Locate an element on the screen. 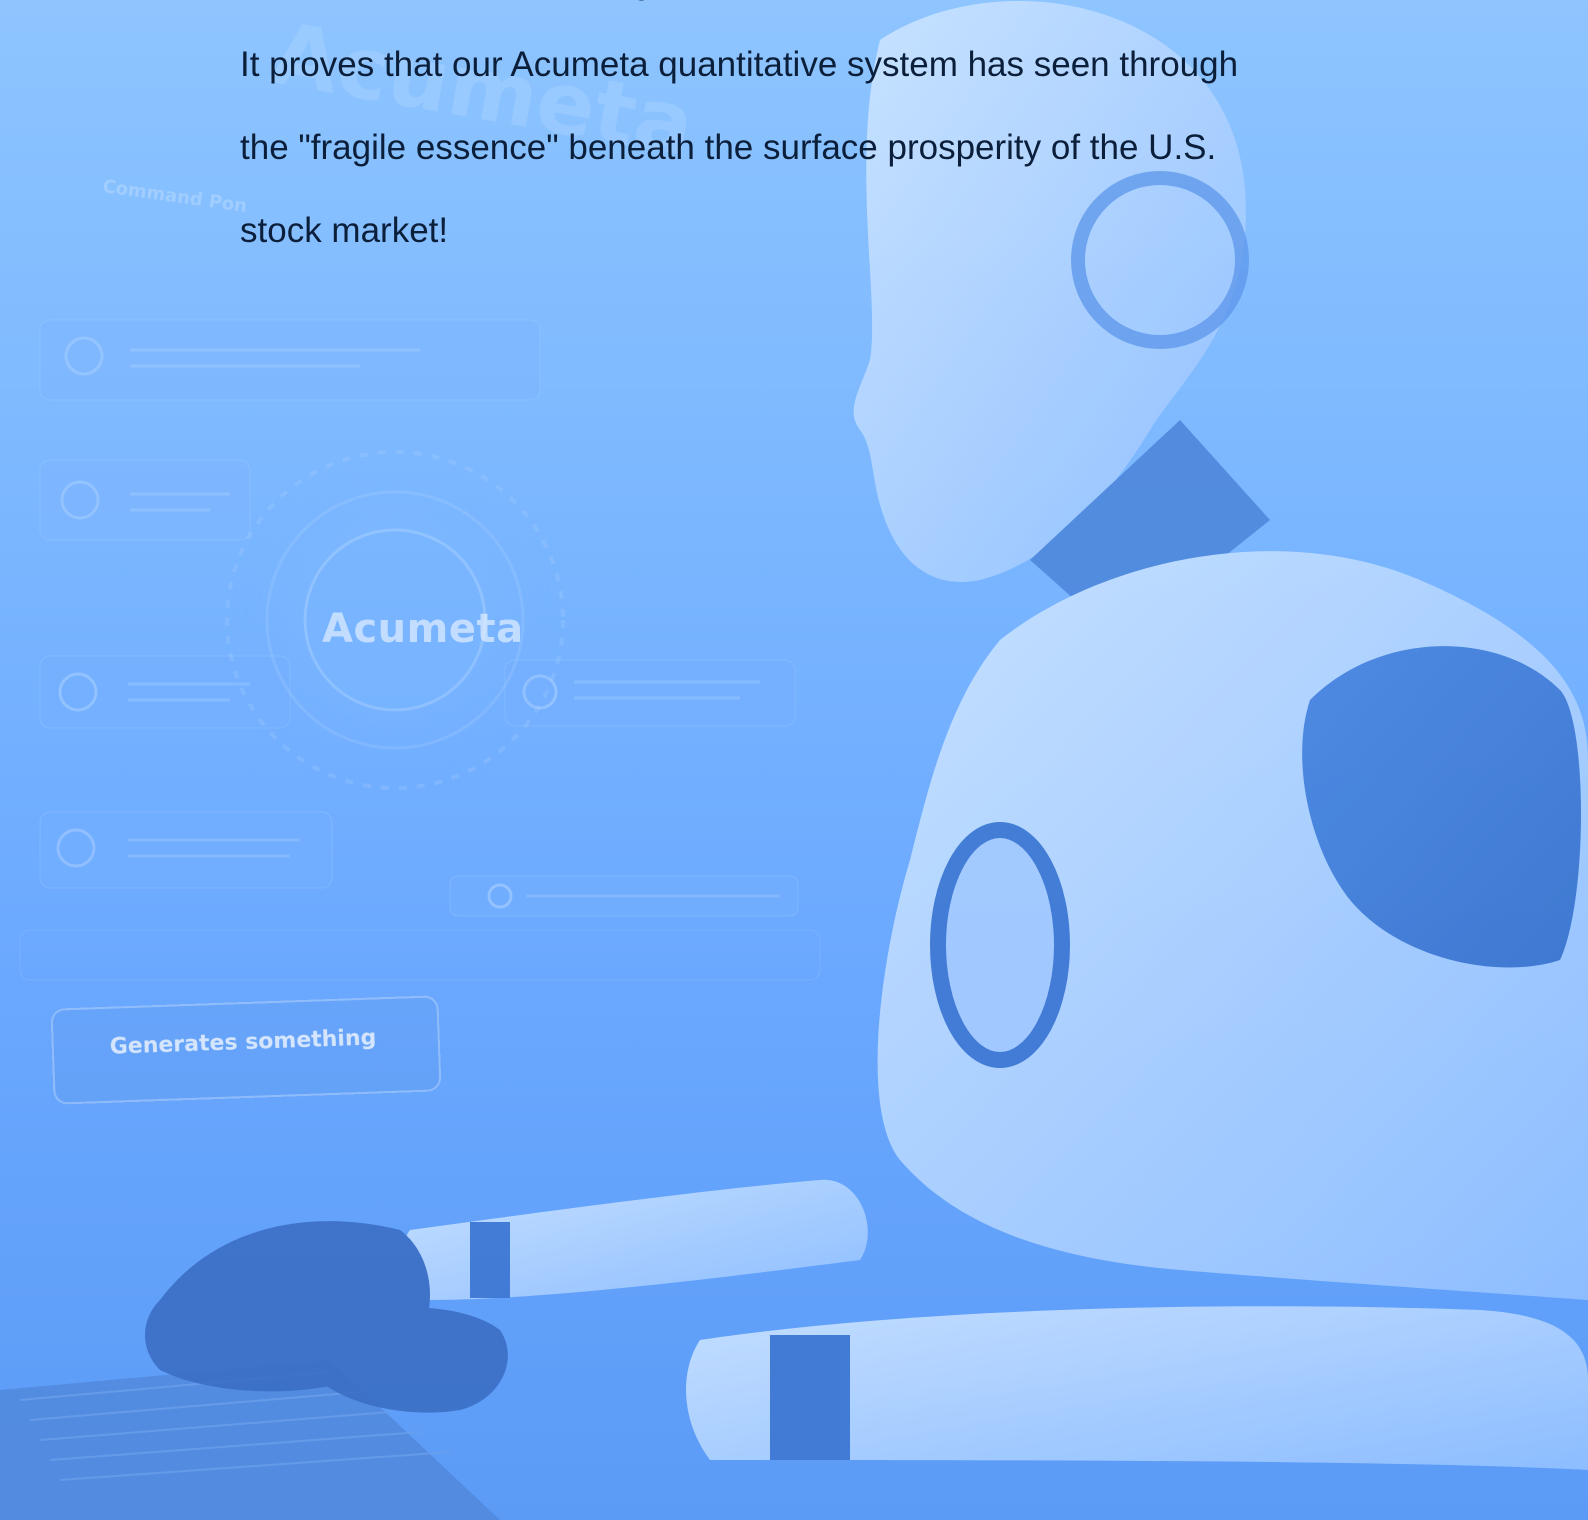 Image resolution: width=1588 pixels, height=1520 pixels. prompt-box: Generates something is located at coordinates (246, 1050).